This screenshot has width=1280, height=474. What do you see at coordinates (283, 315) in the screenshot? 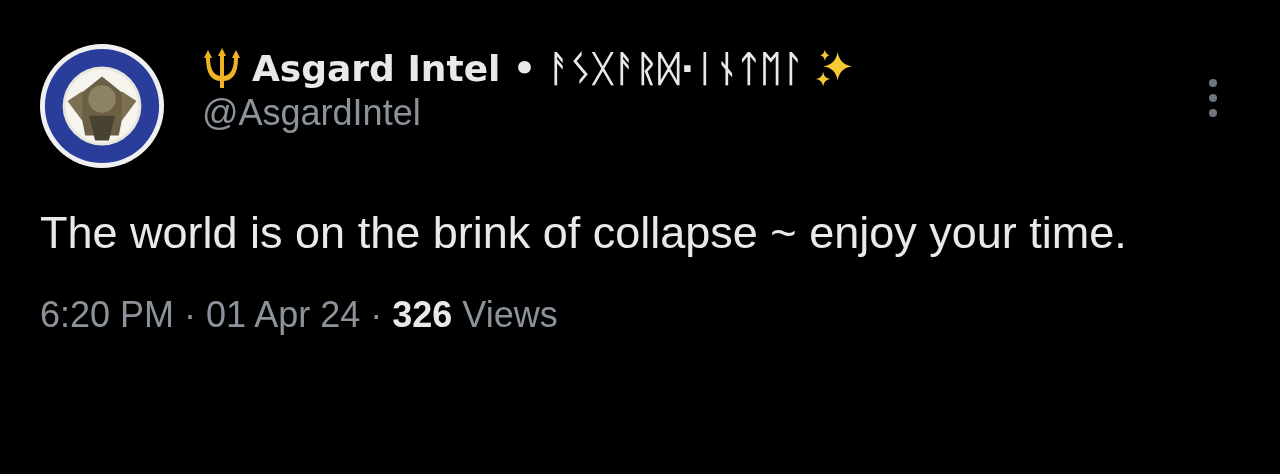
I see `post-date: 01 Apr 24` at bounding box center [283, 315].